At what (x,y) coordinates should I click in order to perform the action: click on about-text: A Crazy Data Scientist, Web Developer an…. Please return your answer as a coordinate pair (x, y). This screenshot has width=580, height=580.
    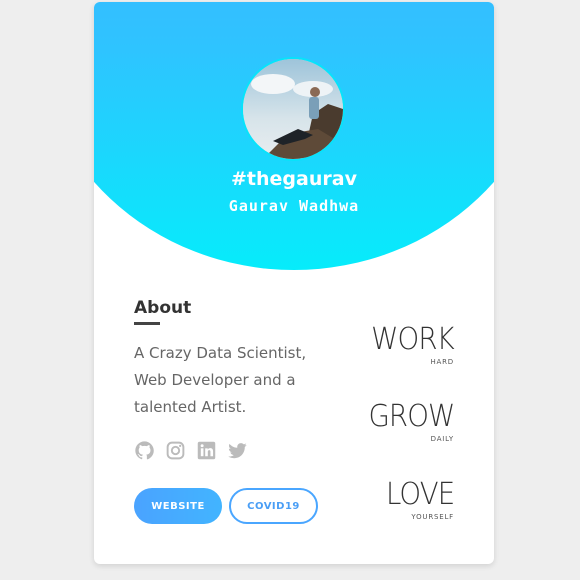
    Looking at the image, I should click on (220, 380).